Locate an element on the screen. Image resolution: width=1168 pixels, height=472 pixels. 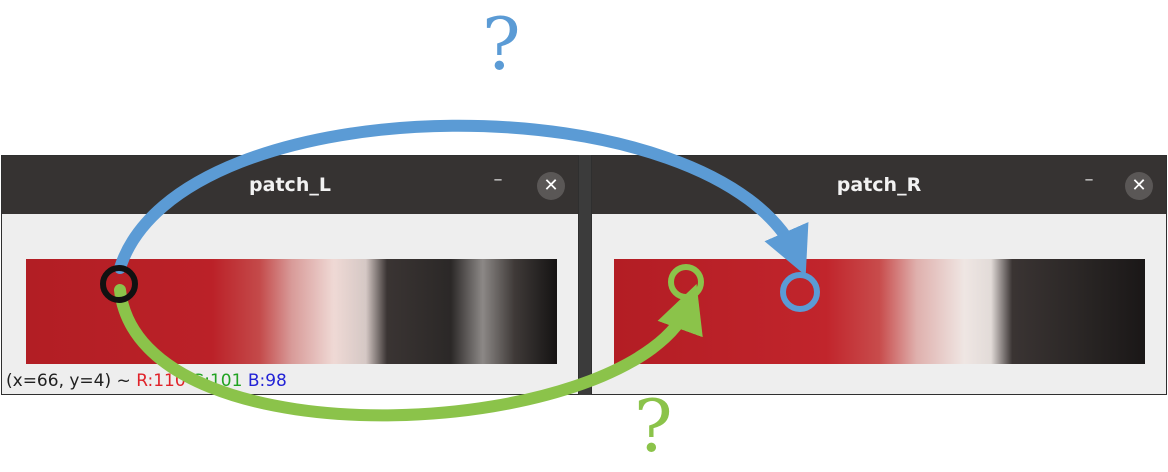
green-target-marker is located at coordinates (686, 282).